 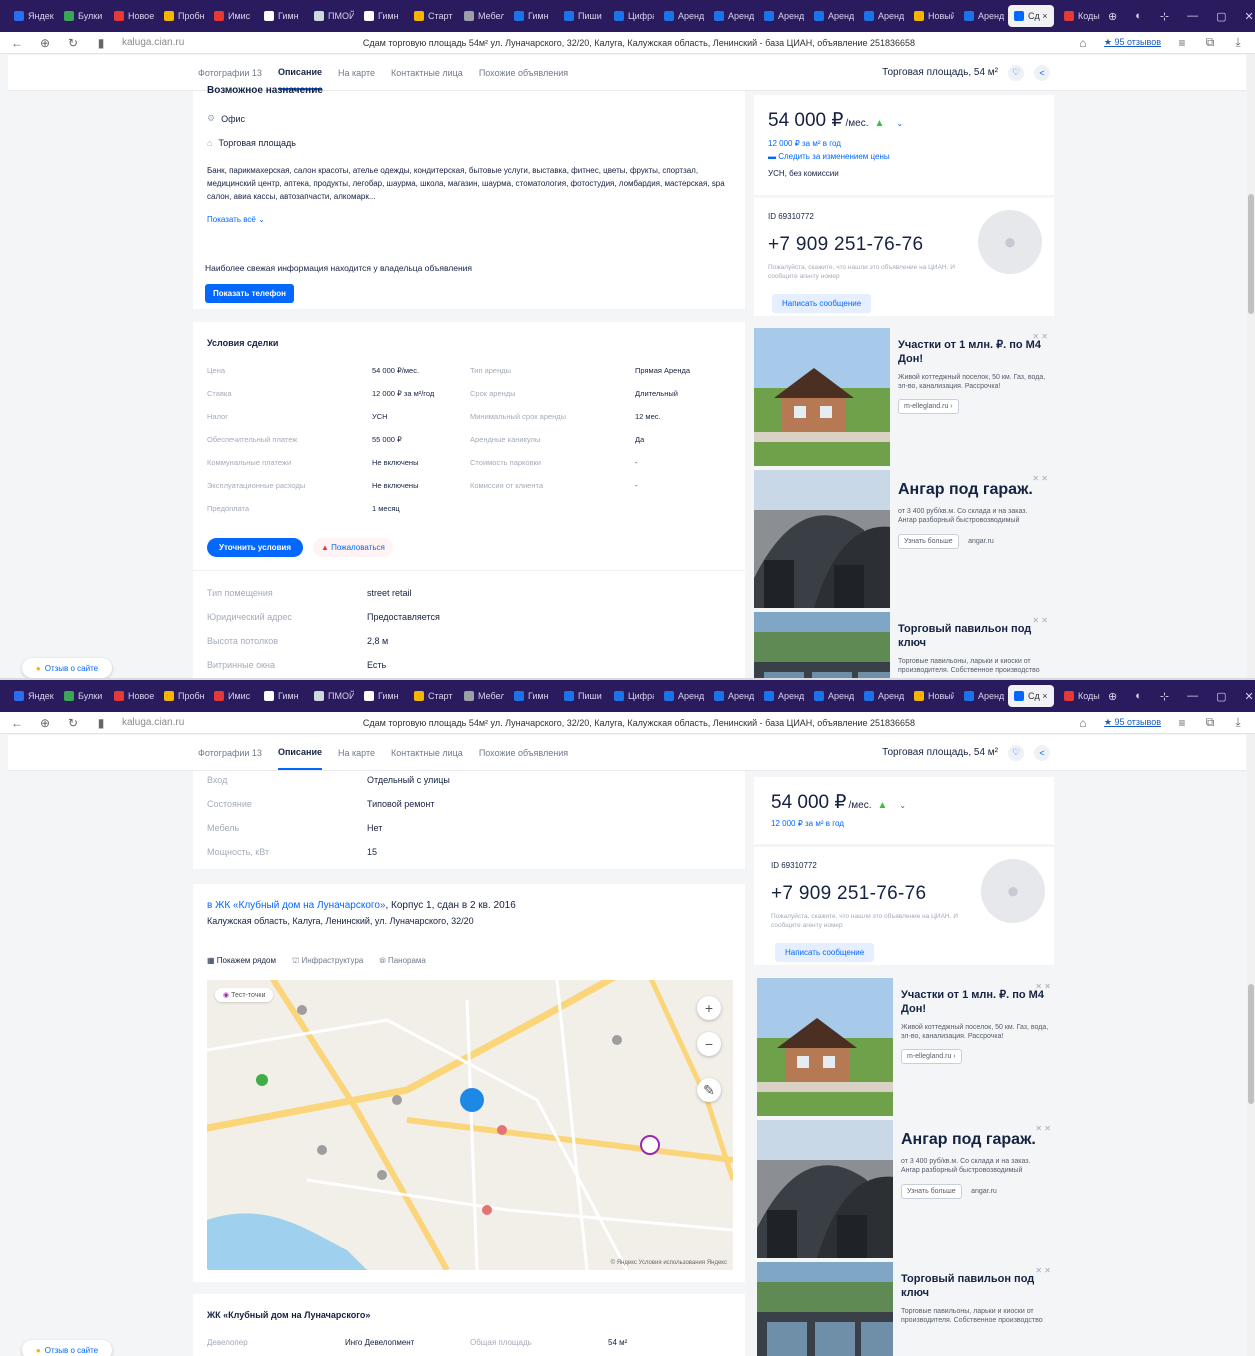 I want to click on ruler-button: ✎, so click(x=709, y=1090).